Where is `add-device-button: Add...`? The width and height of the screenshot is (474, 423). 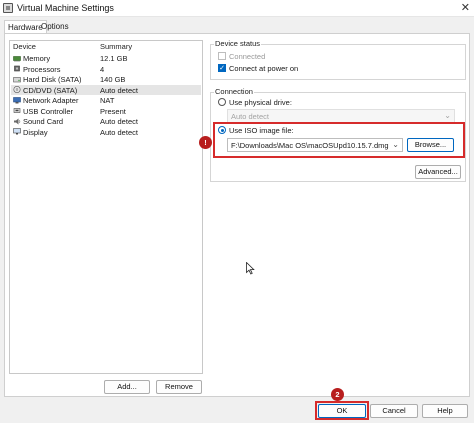 add-device-button: Add... is located at coordinates (127, 387).